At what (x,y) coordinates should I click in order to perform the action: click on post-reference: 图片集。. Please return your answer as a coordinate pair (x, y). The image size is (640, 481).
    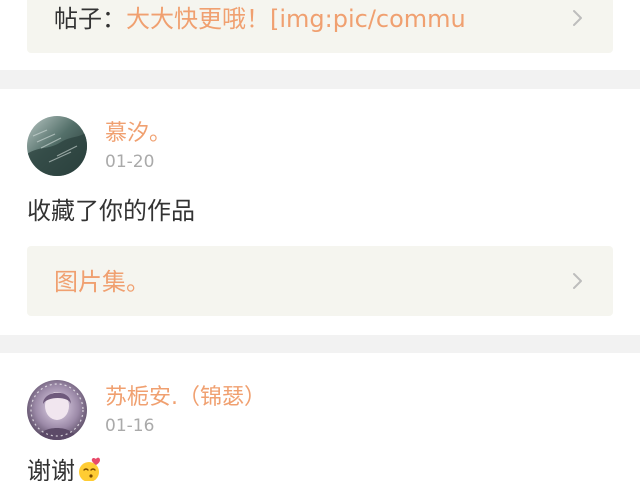
    Looking at the image, I should click on (320, 281).